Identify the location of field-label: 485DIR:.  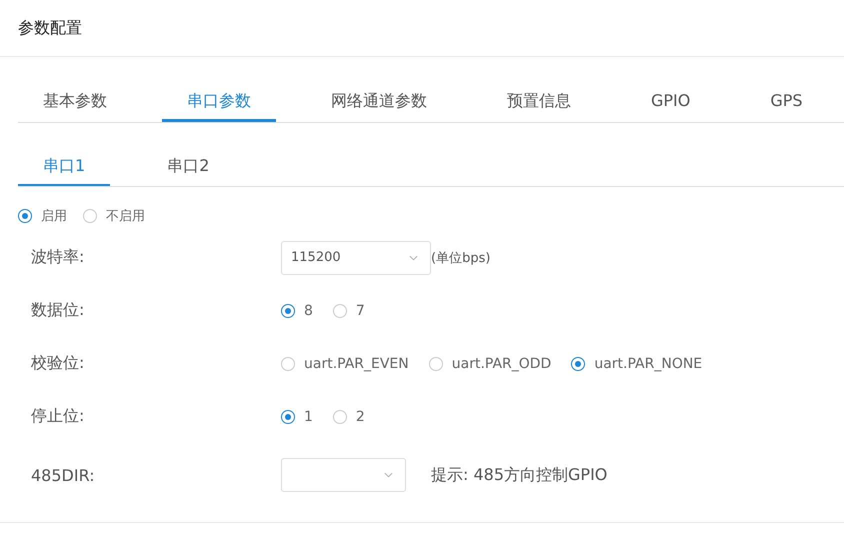
(63, 475).